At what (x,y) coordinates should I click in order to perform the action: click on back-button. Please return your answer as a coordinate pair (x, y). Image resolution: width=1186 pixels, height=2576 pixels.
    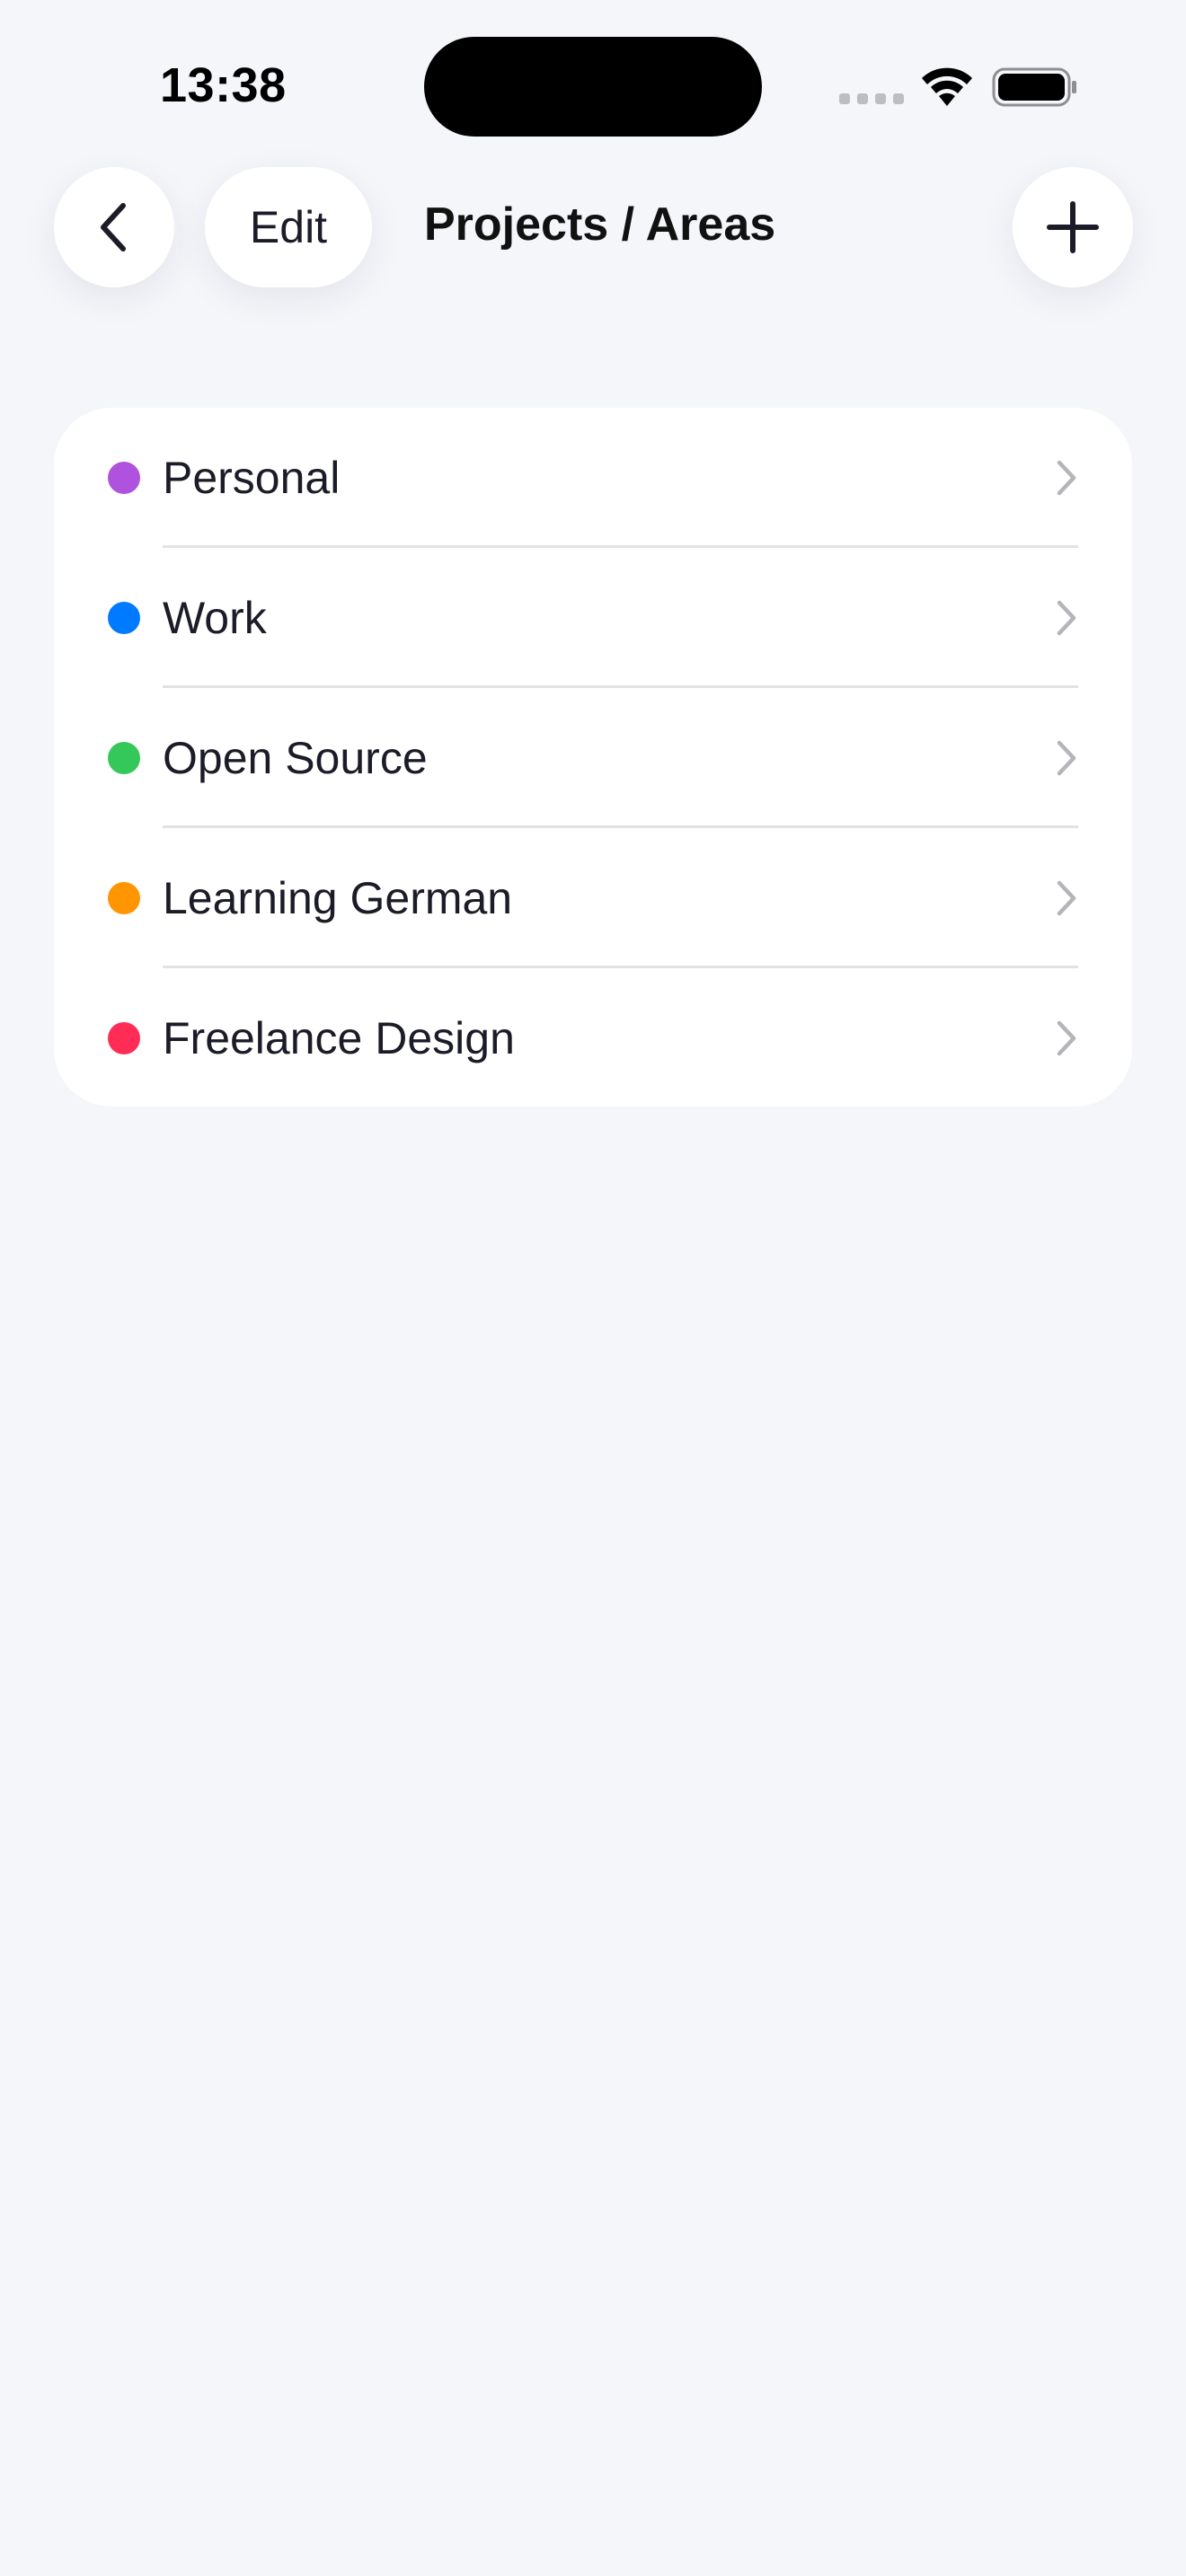
    Looking at the image, I should click on (114, 227).